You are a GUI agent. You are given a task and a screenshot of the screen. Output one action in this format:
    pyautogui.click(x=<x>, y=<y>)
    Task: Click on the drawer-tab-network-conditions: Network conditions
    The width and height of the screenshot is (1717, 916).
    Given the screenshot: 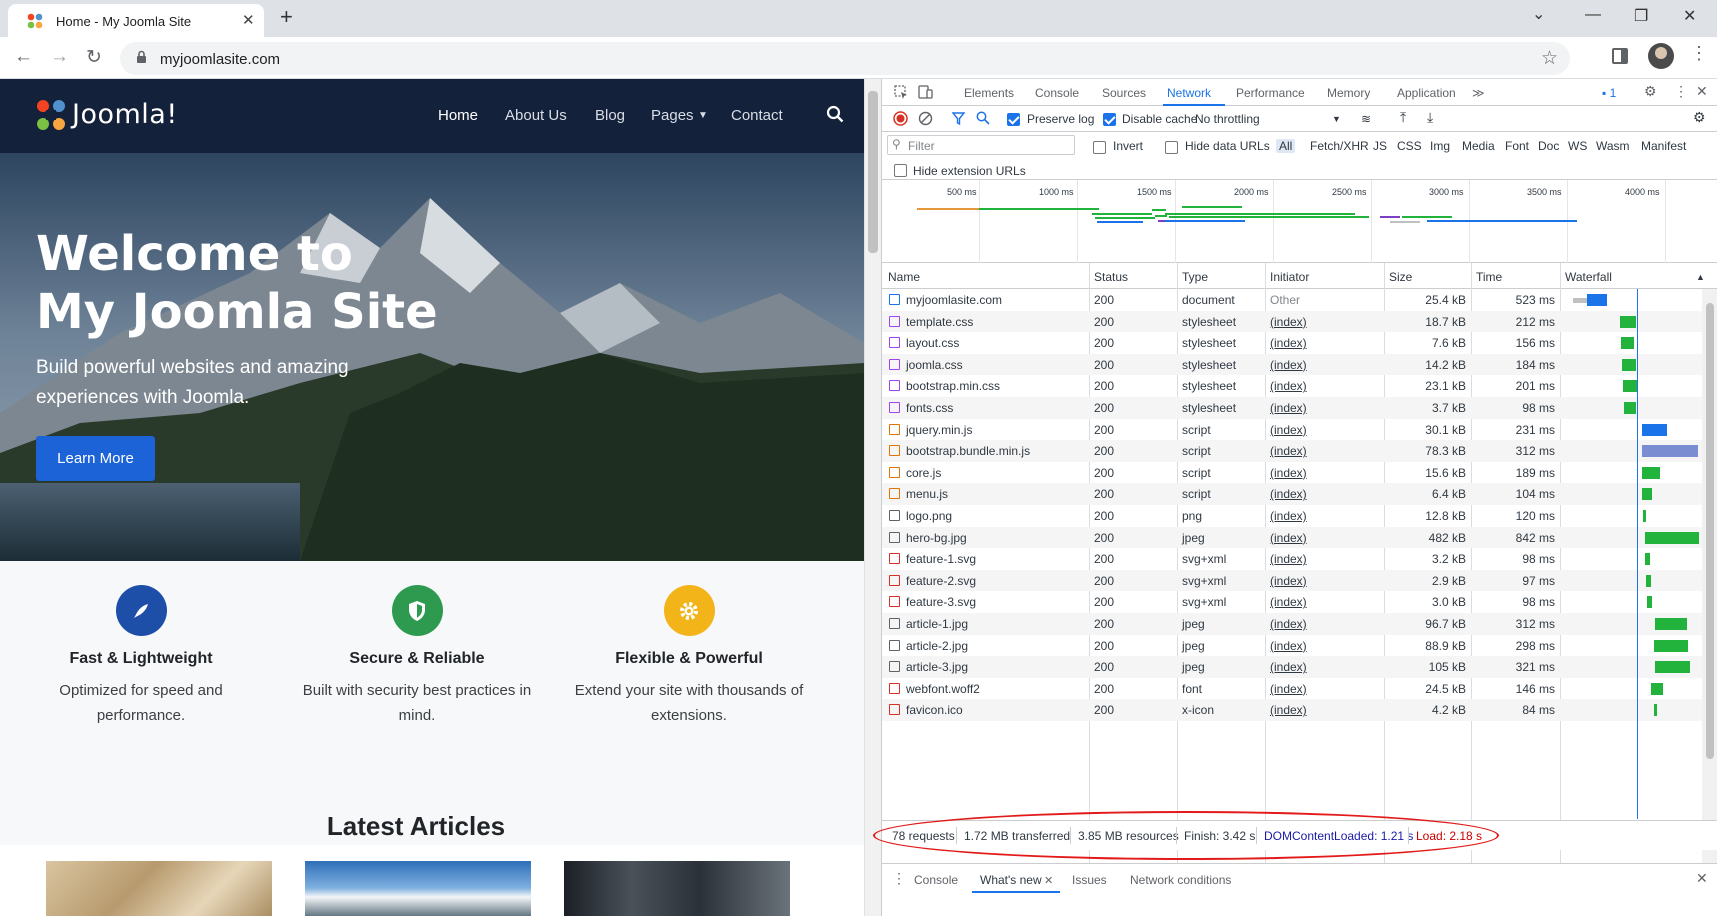 What is the action you would take?
    pyautogui.click(x=1180, y=880)
    